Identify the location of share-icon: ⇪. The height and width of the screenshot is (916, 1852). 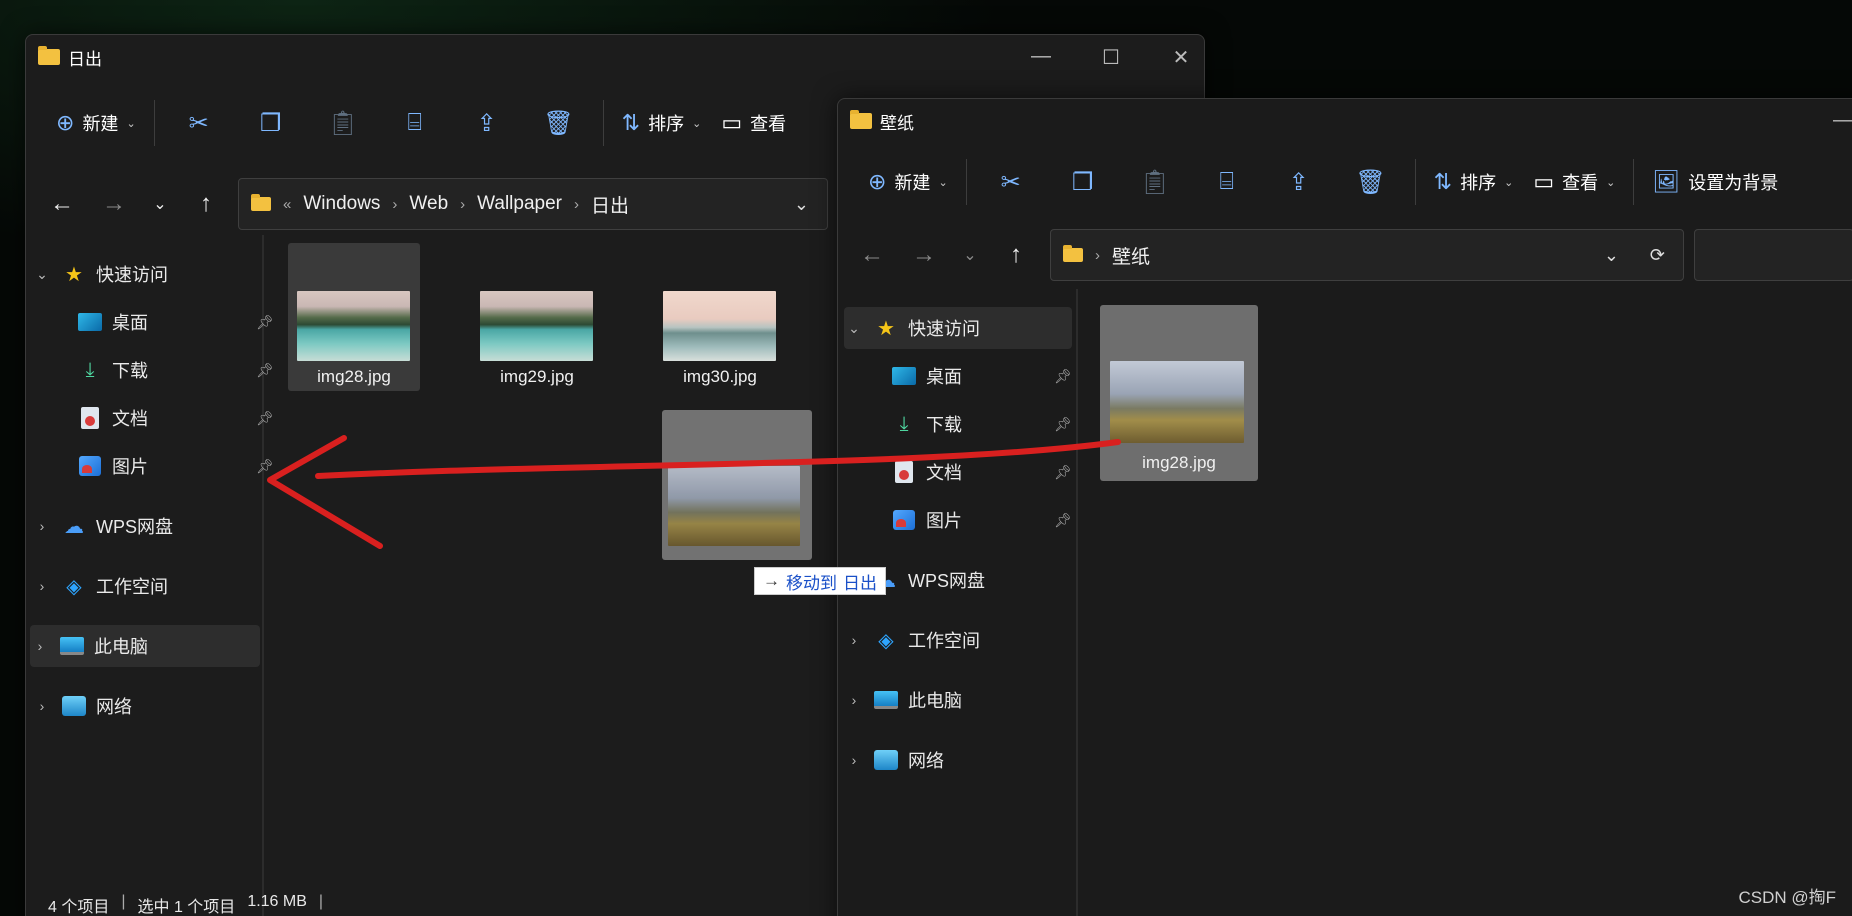
(486, 123).